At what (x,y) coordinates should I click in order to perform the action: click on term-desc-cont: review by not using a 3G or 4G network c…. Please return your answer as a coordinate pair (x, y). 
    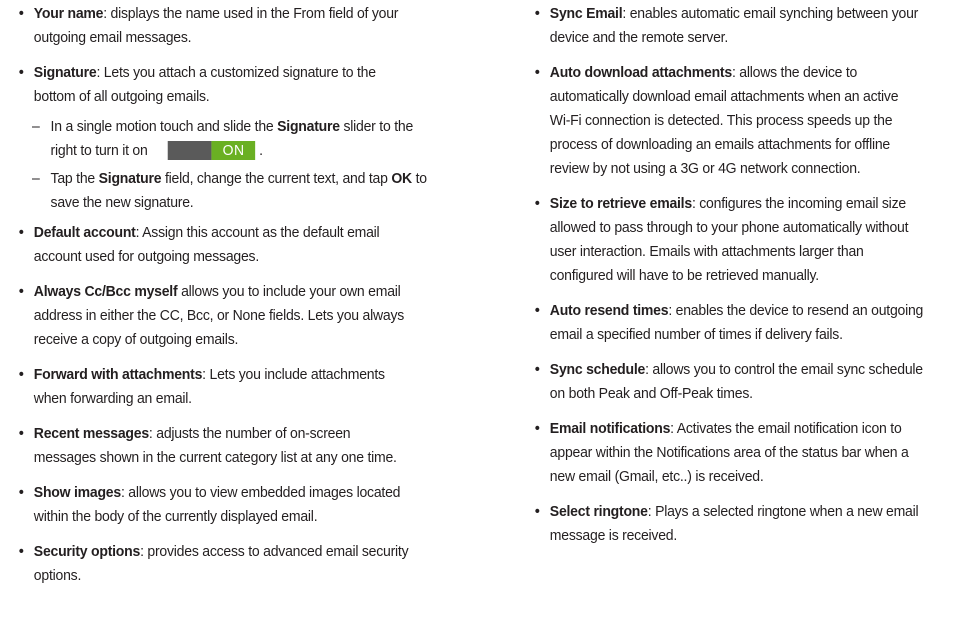
    Looking at the image, I should click on (705, 168).